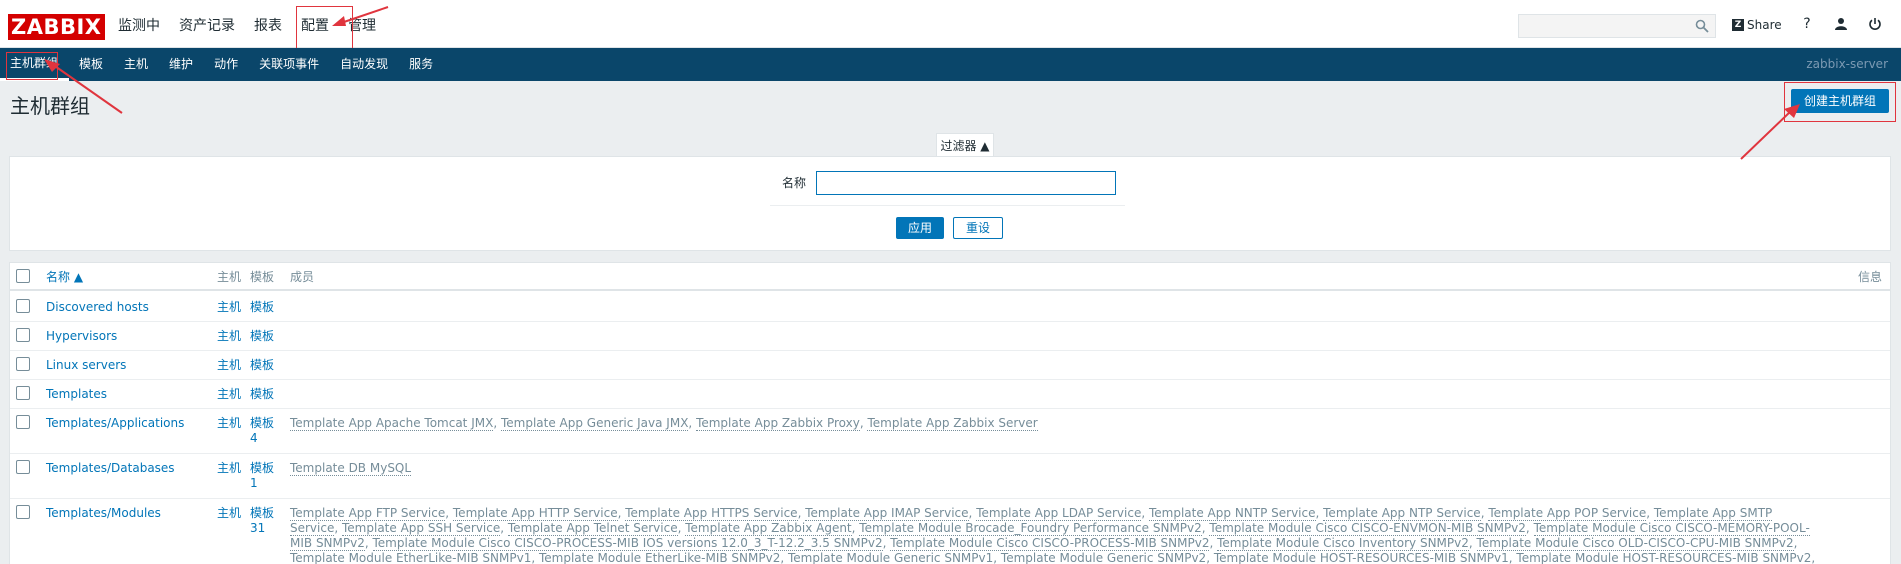 The image size is (1901, 564). Describe the element at coordinates (411, 557) in the screenshot. I see `member-template-link: Template Module EtherLike-MIB SNMPv1` at that location.